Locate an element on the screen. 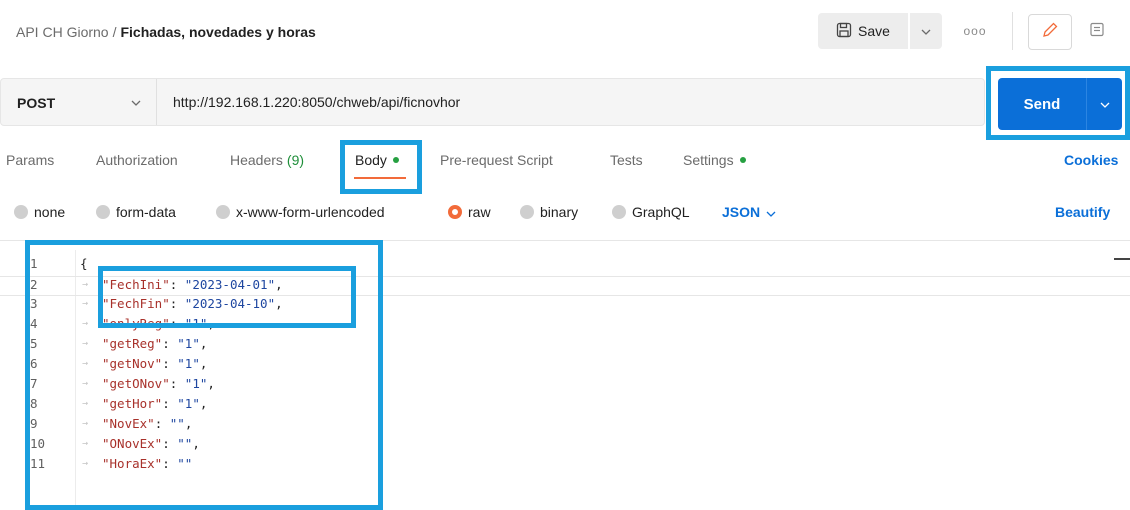  send-button: Send is located at coordinates (1042, 104).